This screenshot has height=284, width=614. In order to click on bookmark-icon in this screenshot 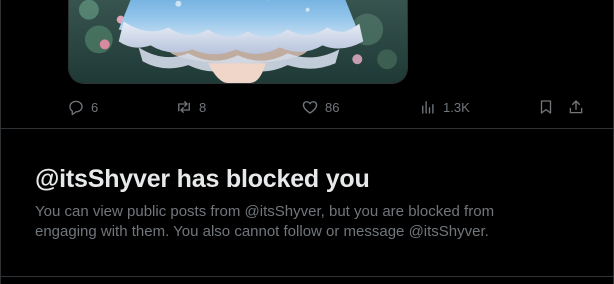, I will do `click(546, 107)`.